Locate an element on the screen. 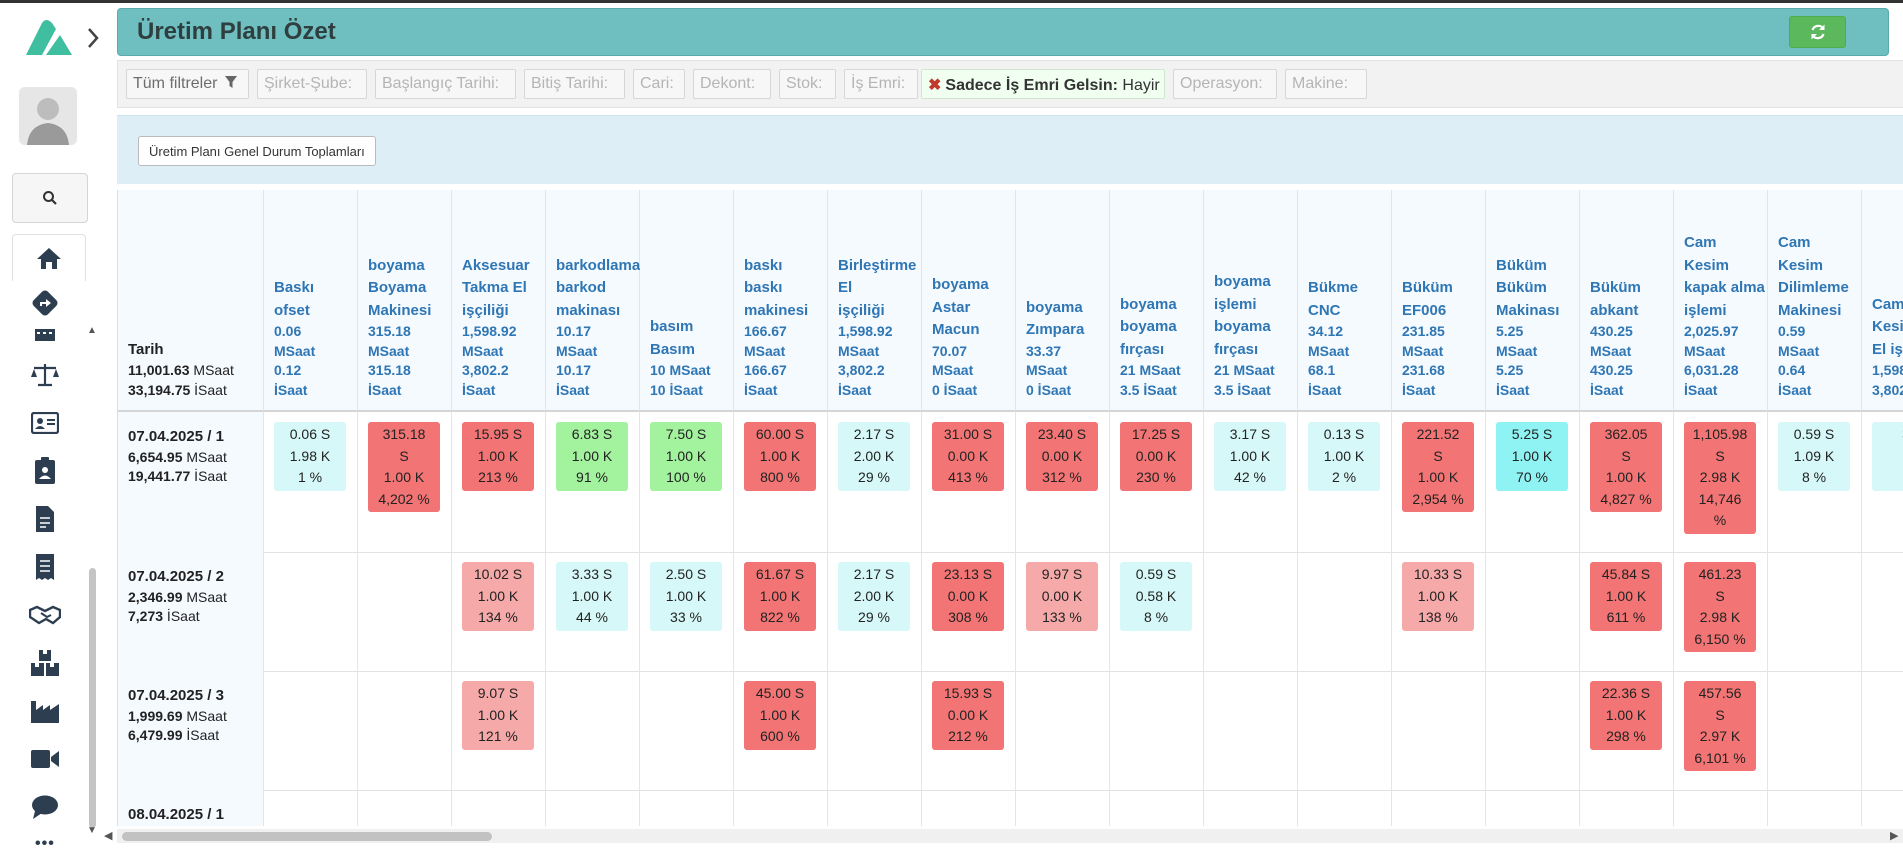 The width and height of the screenshot is (1903, 853). plan-cell: 3.1.4 is located at coordinates (1887, 456).